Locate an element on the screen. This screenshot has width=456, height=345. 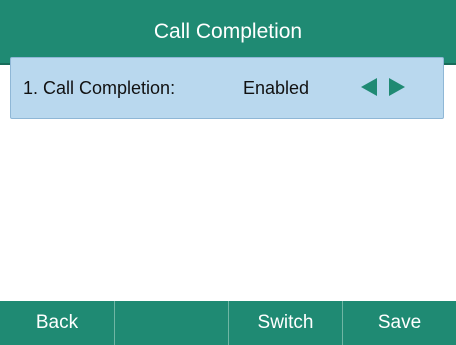
value-switch-arrows is located at coordinates (389, 89).